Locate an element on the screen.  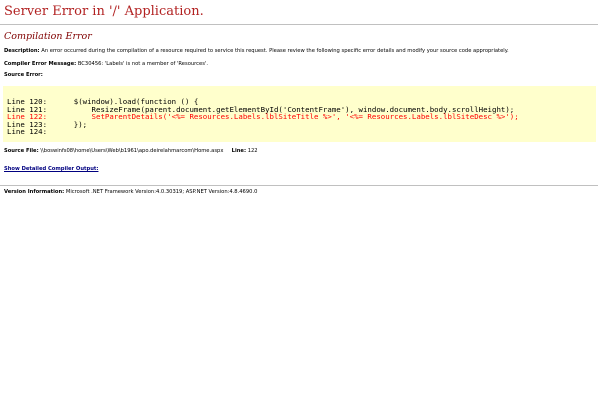
version-divider is located at coordinates (299, 185).